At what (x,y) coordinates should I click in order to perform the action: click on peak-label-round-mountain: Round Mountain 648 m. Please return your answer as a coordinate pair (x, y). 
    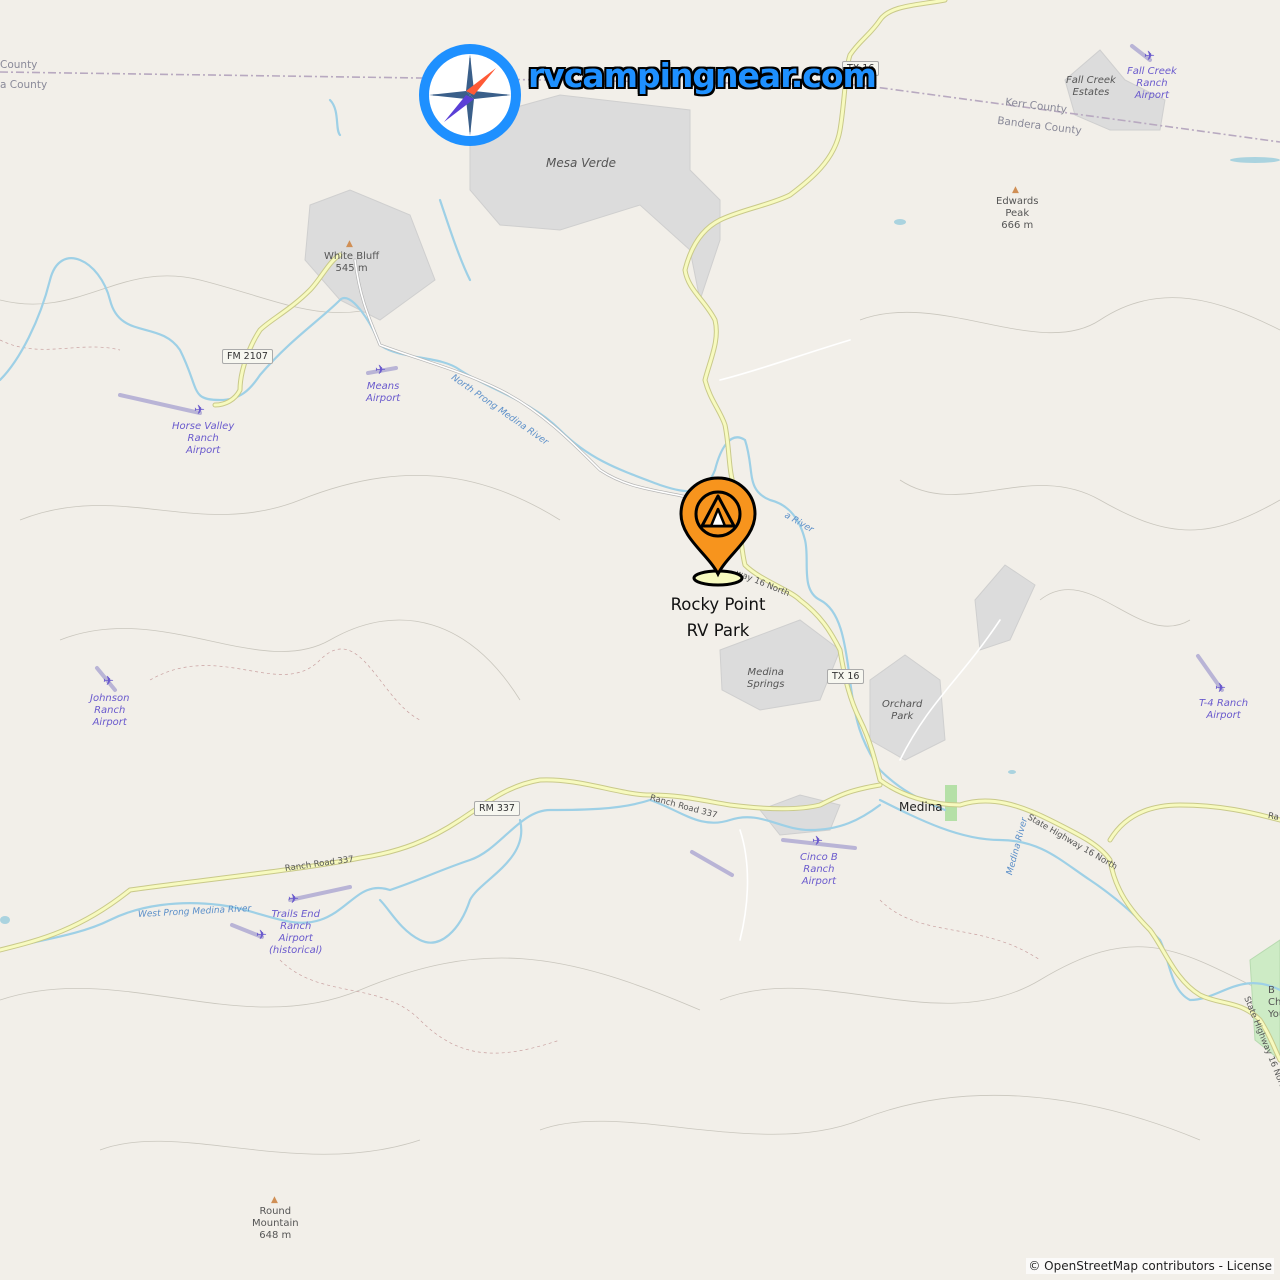
    Looking at the image, I should click on (275, 1223).